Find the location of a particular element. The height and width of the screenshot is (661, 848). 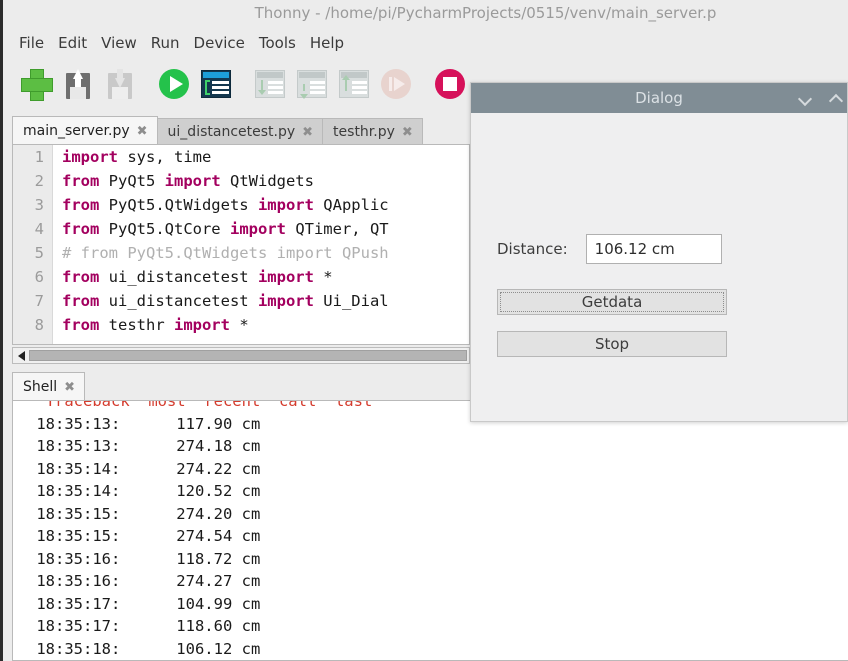

resume-button is located at coordinates (396, 84).